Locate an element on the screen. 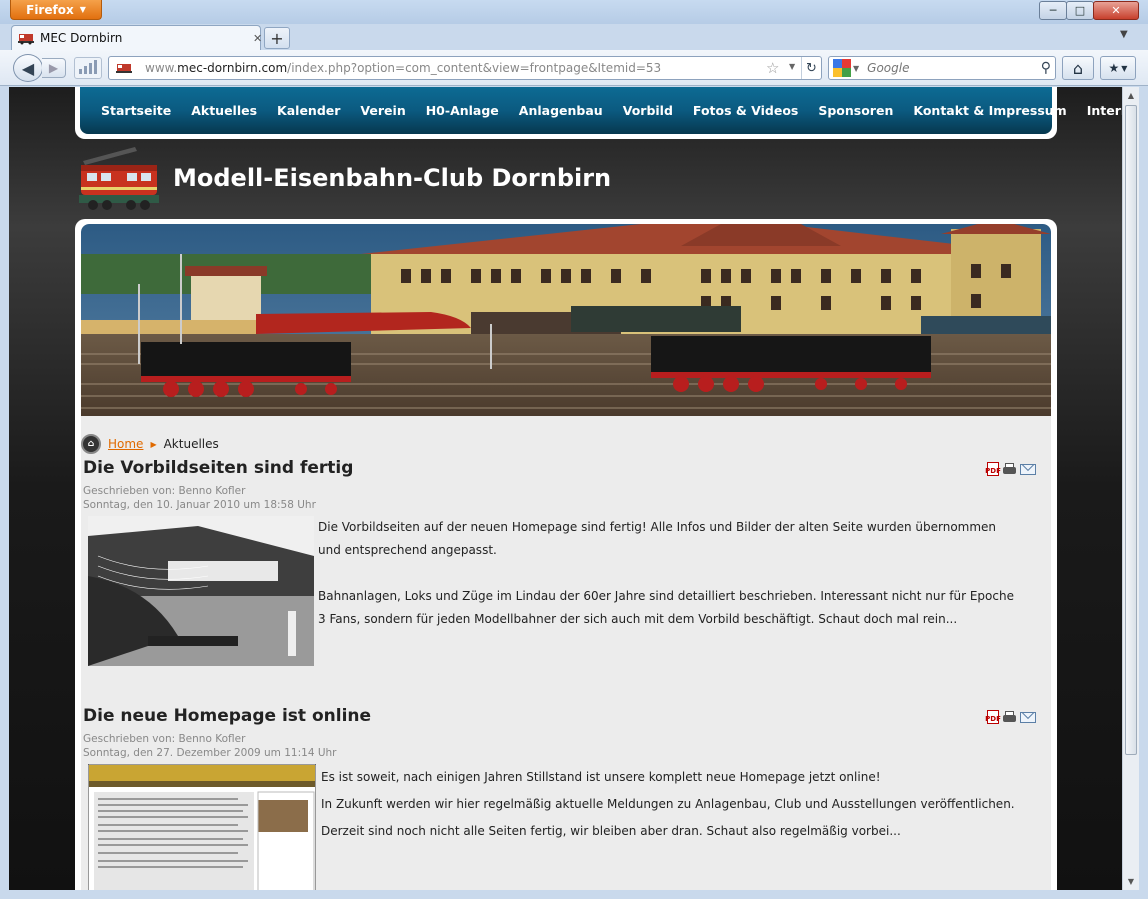 Image resolution: width=1148 pixels, height=899 pixels. nav-anlagenbau: Anlagenbau is located at coordinates (561, 110).